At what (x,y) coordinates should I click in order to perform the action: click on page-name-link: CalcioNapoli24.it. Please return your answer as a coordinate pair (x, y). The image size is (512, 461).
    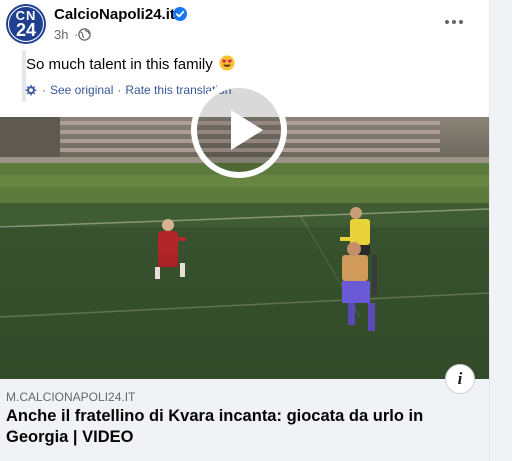
    Looking at the image, I should click on (114, 14).